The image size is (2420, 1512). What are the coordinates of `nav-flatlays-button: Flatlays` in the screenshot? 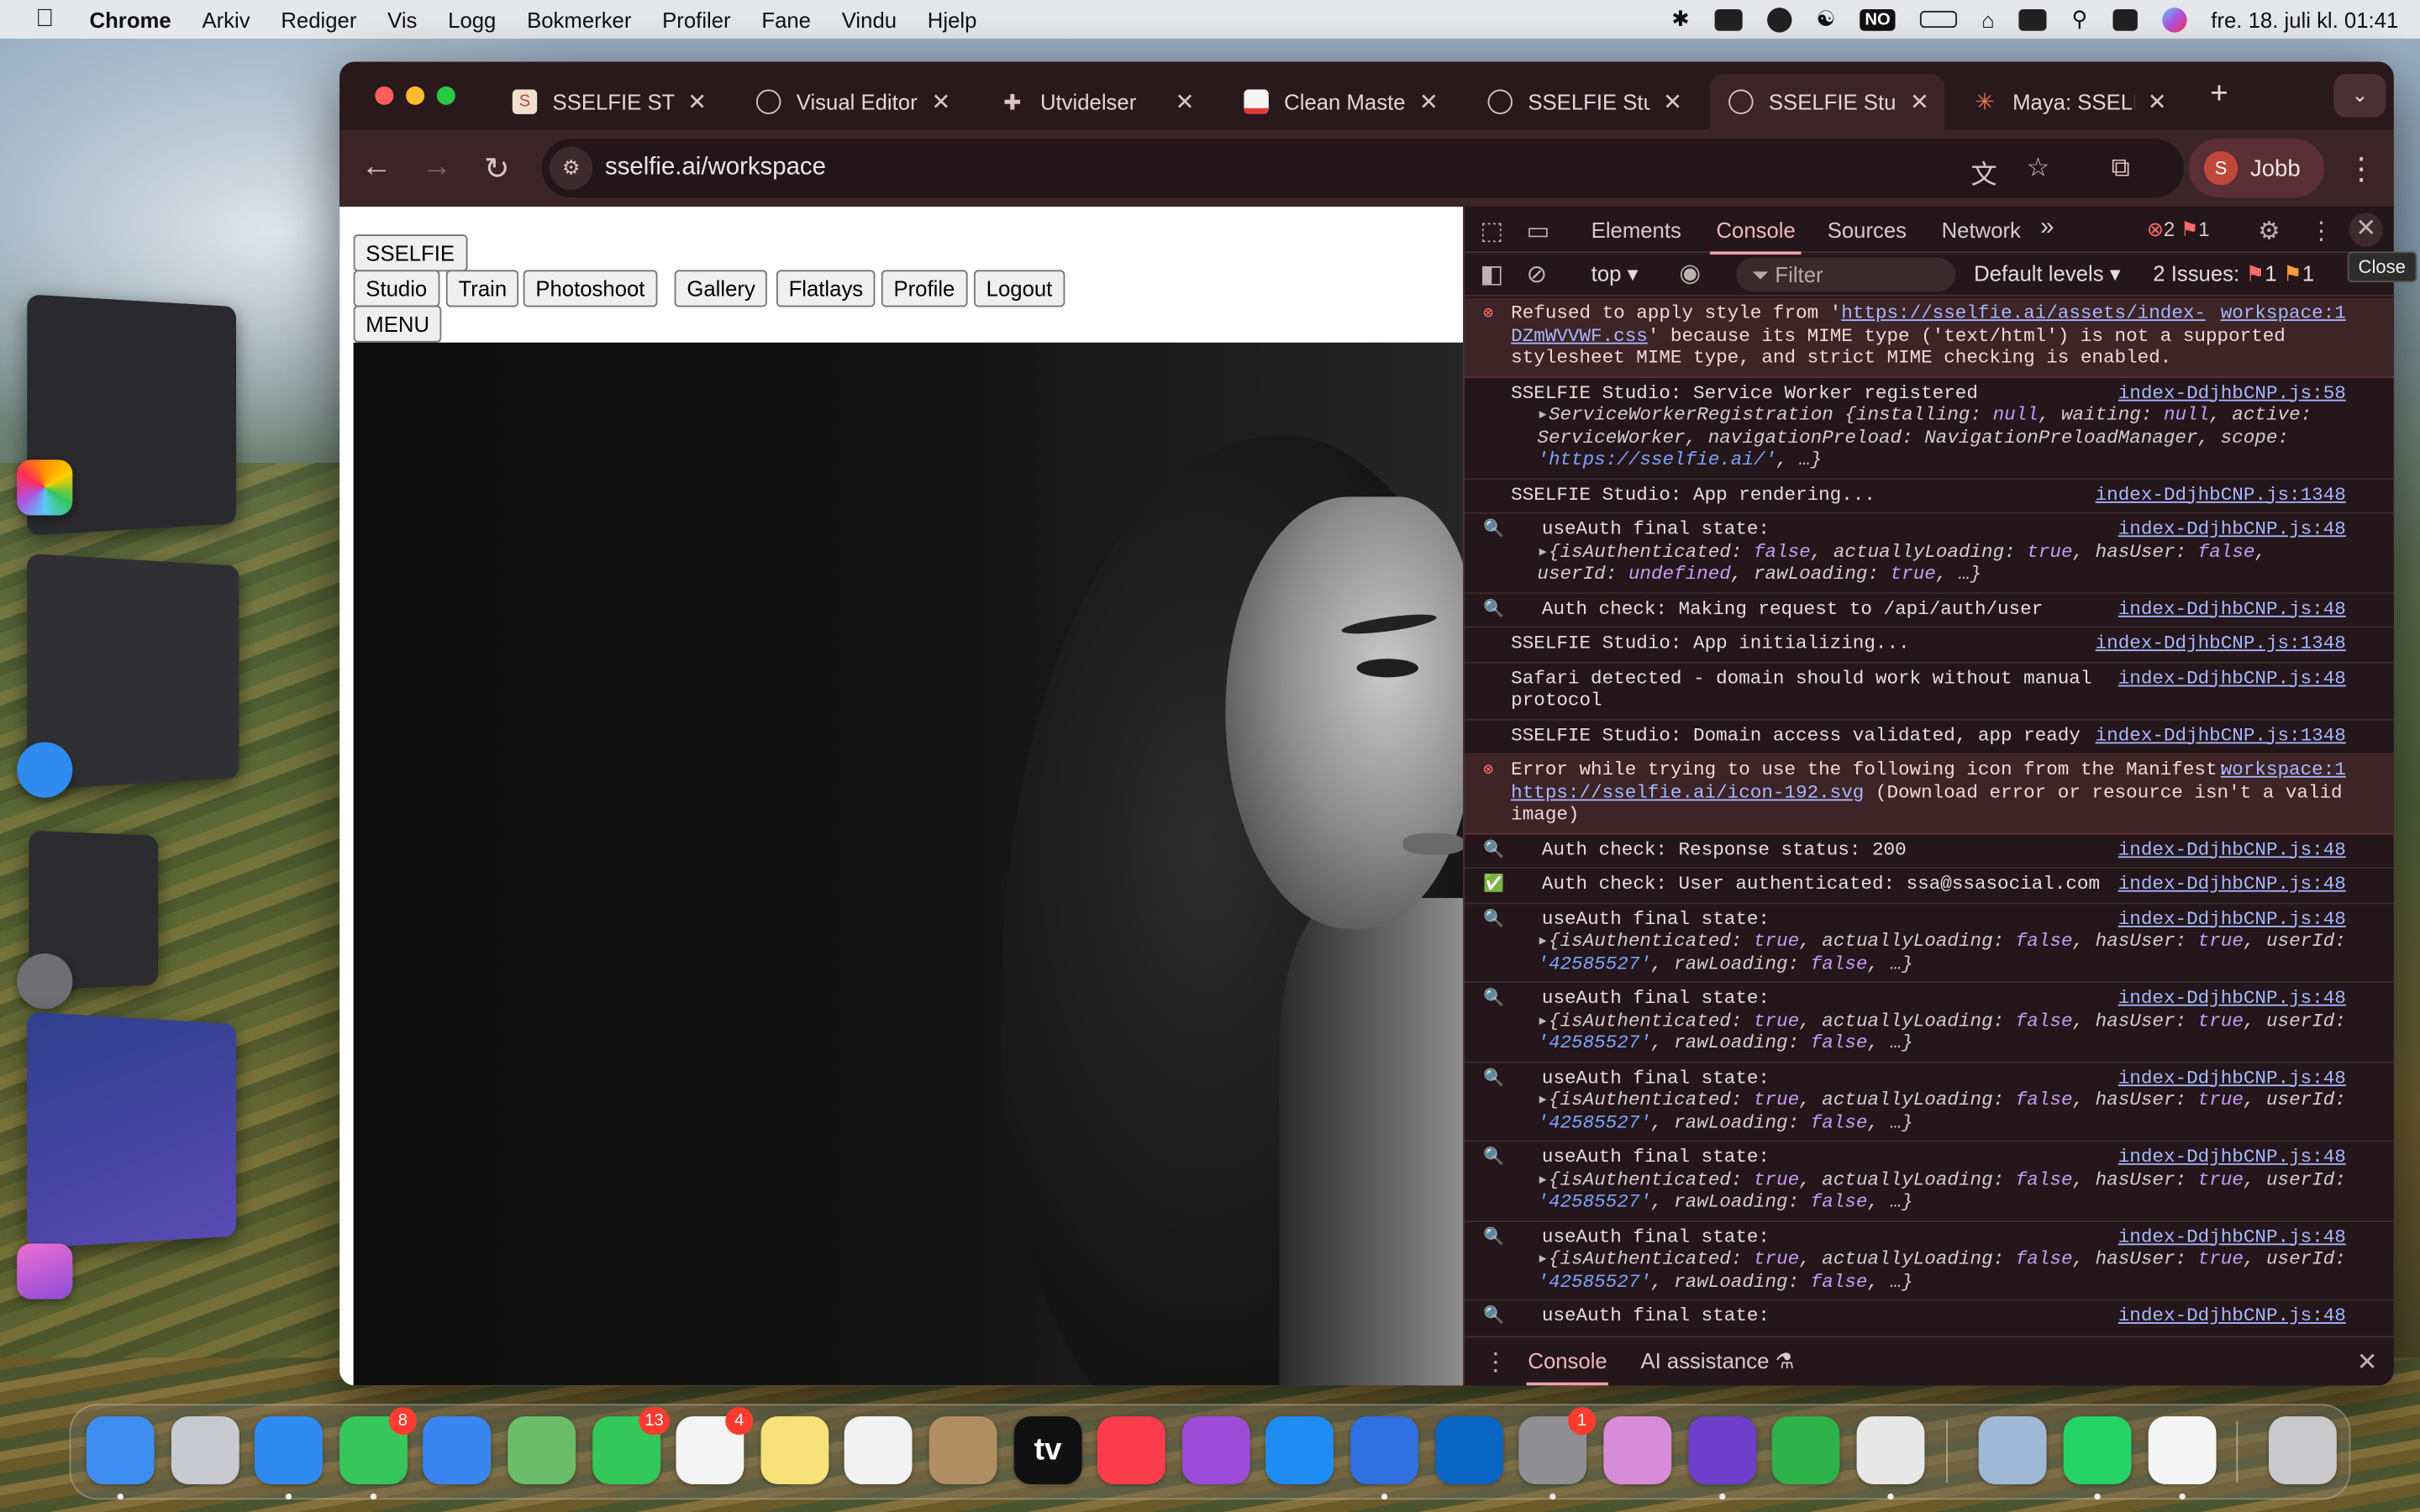 It's located at (826, 288).